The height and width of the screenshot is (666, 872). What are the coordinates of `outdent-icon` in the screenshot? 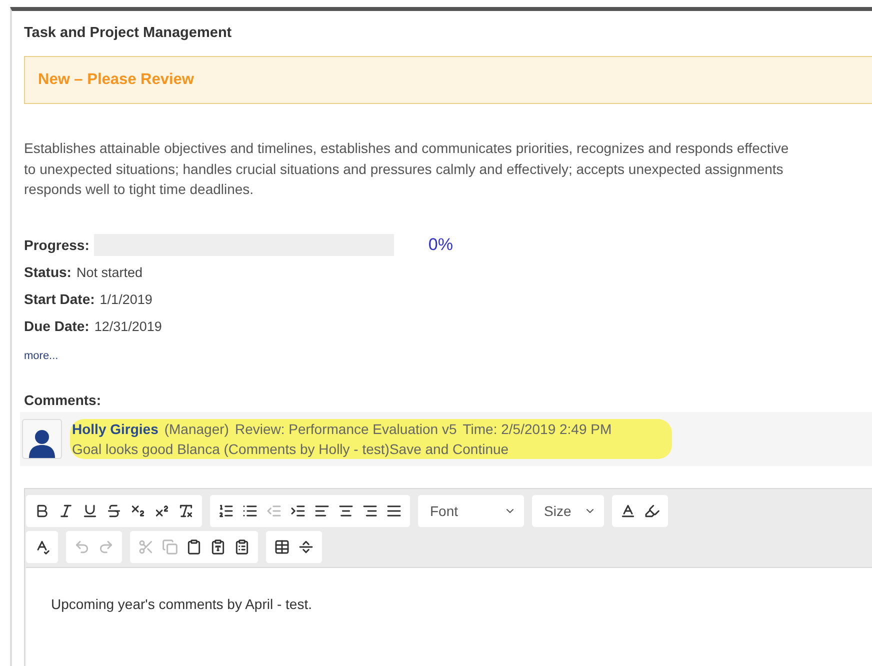 It's located at (274, 510).